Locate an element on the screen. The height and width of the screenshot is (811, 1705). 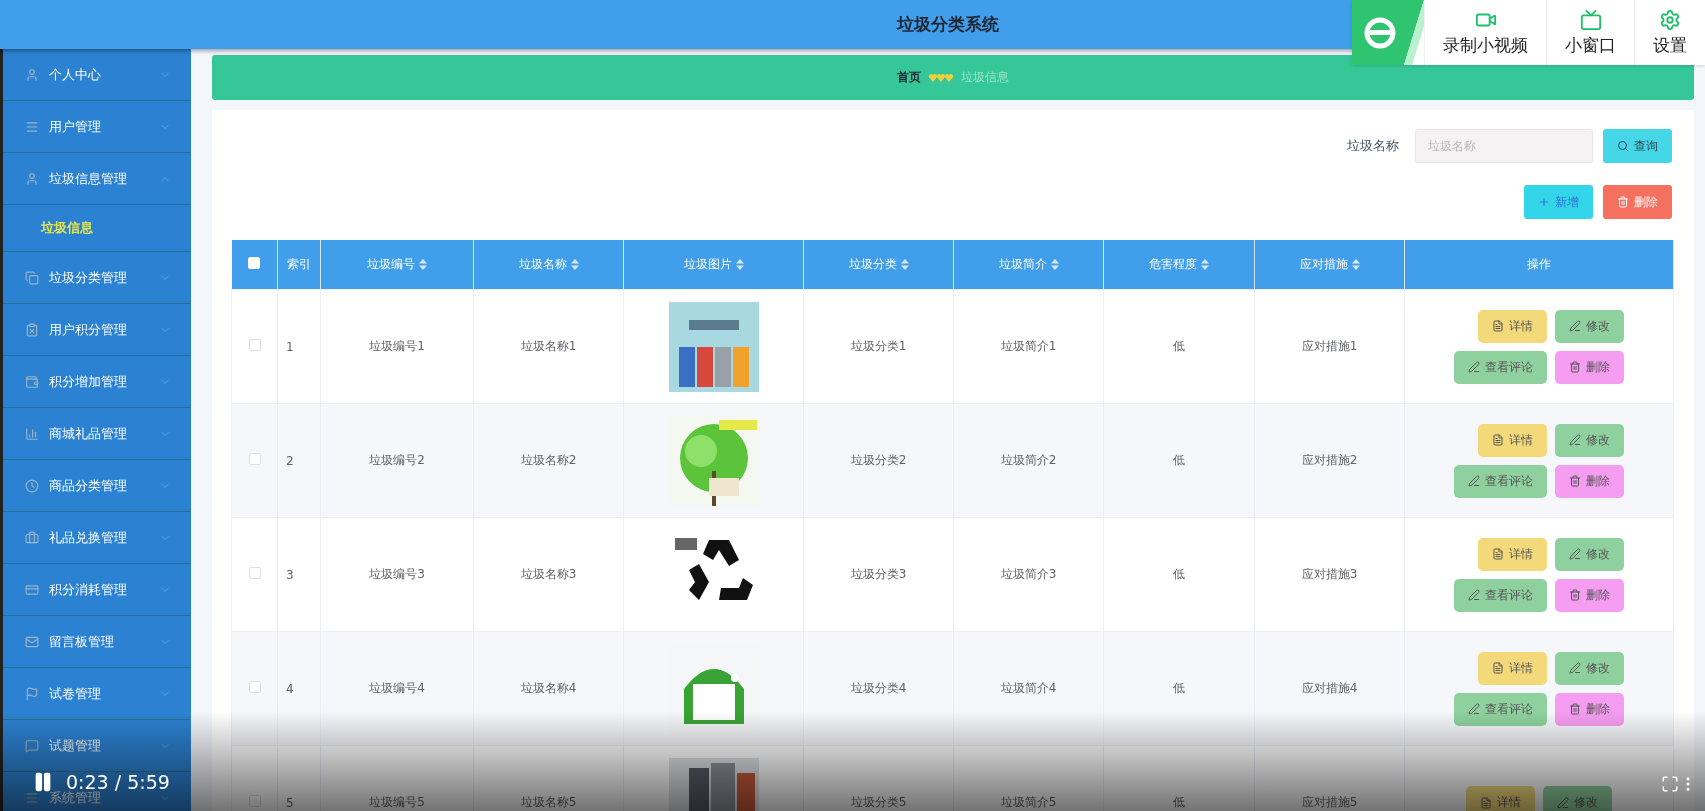
sidebar-item: 试题管理 is located at coordinates (97, 746).